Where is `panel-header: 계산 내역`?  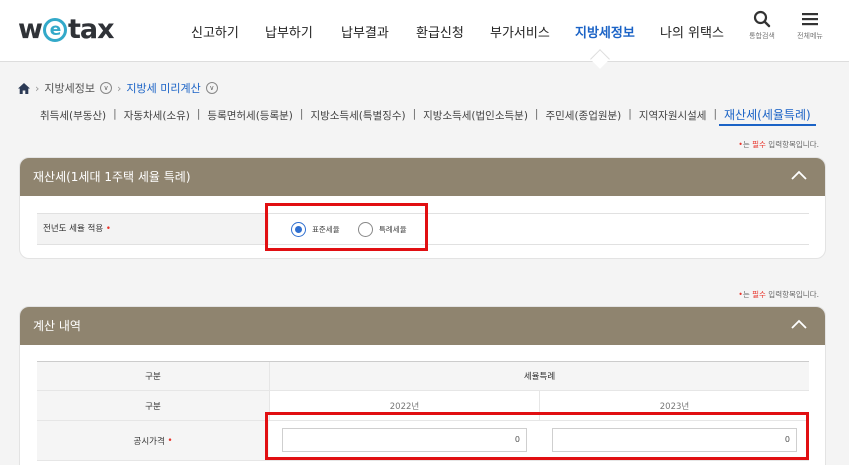
panel-header: 계산 내역 is located at coordinates (422, 326).